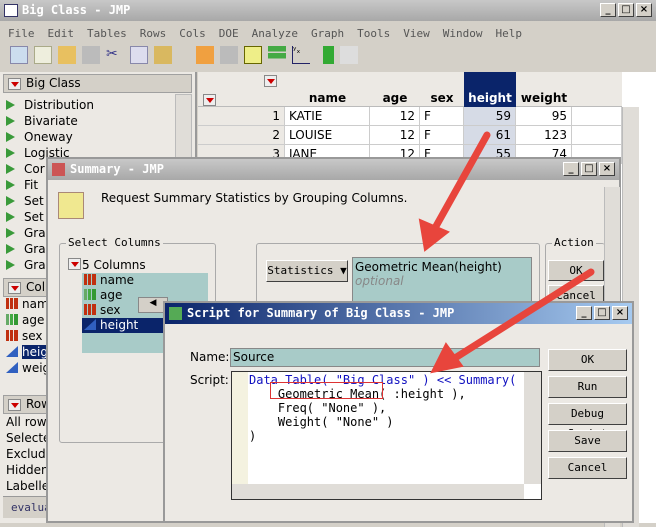  I want to click on arrow-to-statistic, so click(461, 181).